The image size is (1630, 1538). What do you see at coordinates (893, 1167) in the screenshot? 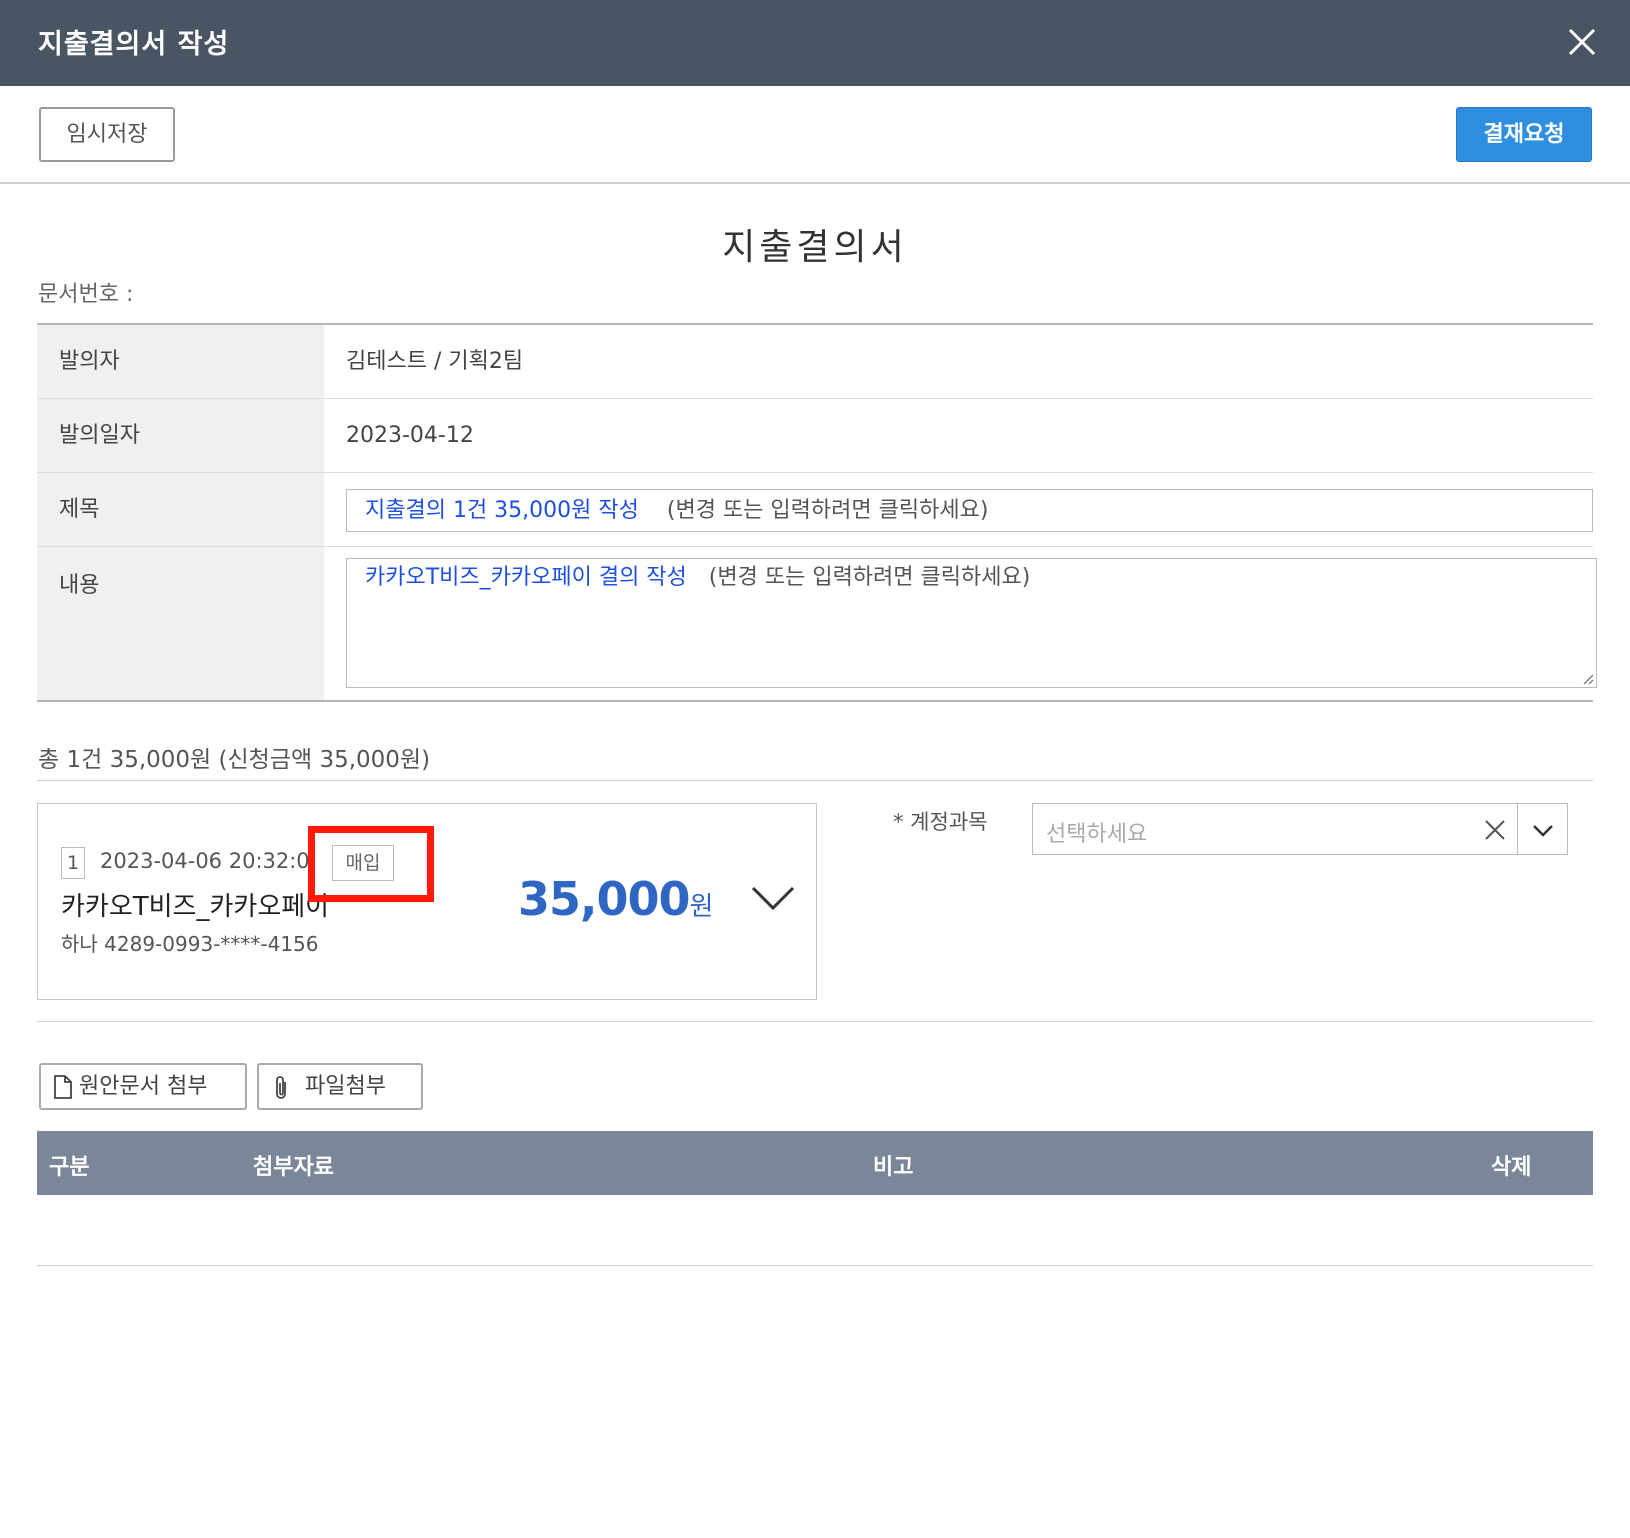
I see `column-header-remarks: 비고` at bounding box center [893, 1167].